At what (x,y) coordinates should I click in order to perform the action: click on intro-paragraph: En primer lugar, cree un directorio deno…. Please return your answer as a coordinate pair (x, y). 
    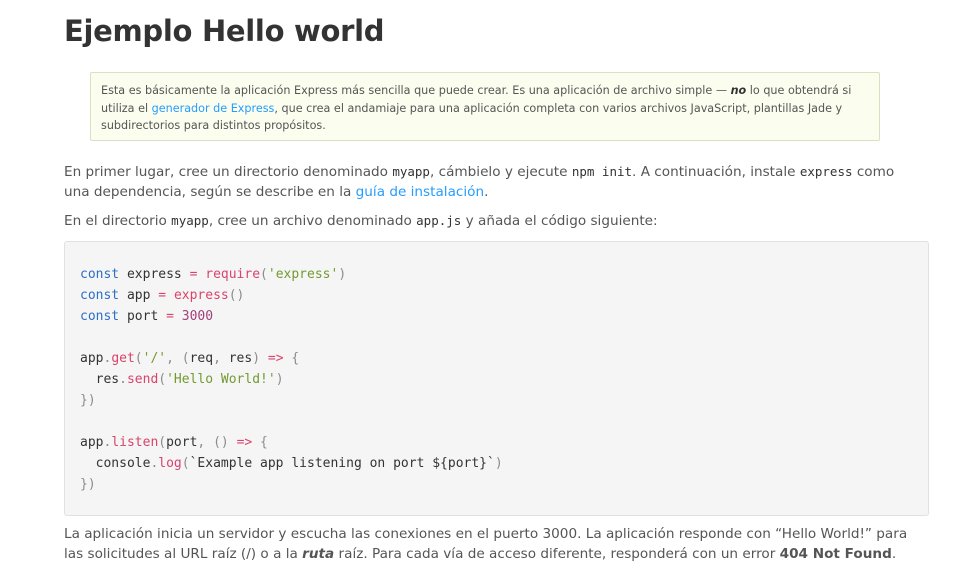
    Looking at the image, I should click on (479, 182).